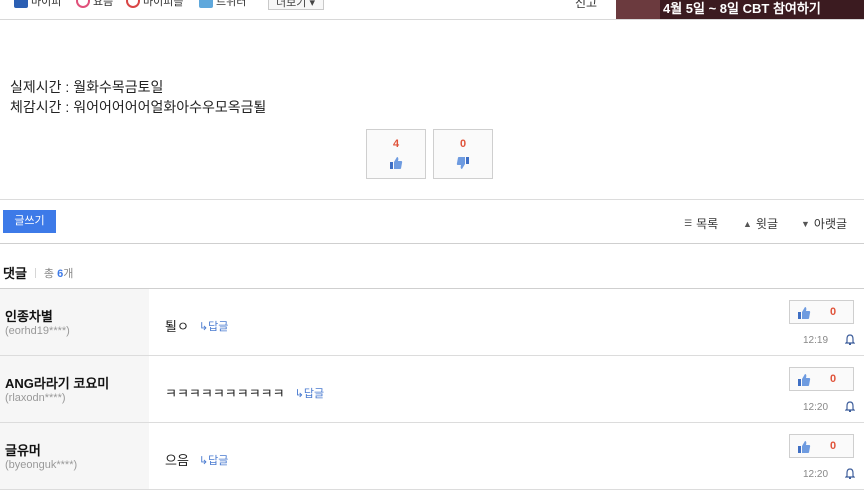  Describe the element at coordinates (29, 315) in the screenshot. I see `comment-nickname: 인종차별` at that location.